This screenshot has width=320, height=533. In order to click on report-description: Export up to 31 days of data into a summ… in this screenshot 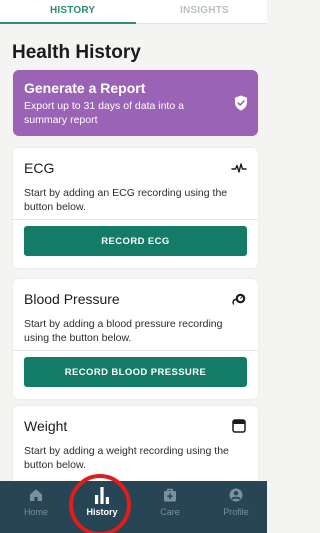, I will do `click(104, 113)`.